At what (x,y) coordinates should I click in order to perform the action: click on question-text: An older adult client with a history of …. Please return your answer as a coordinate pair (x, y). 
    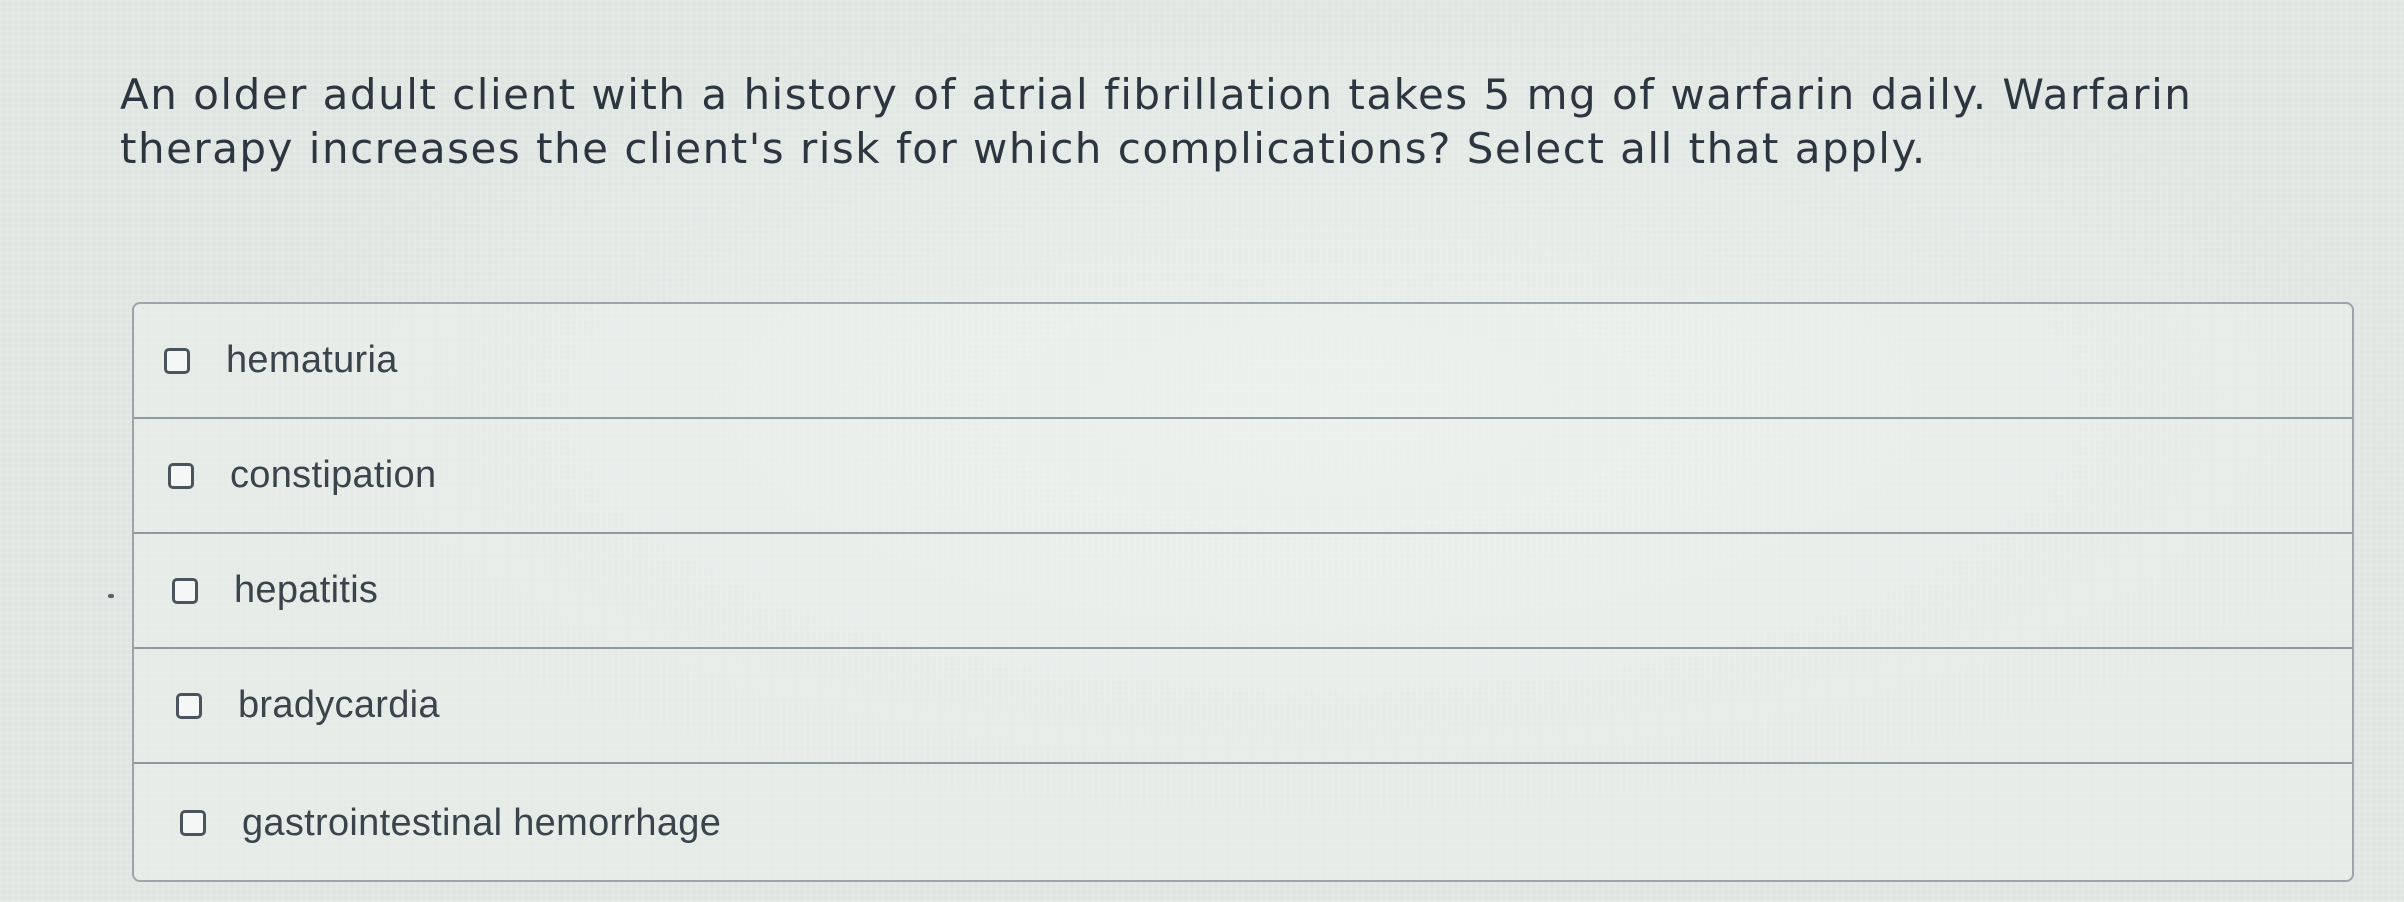
    Looking at the image, I should click on (1156, 121).